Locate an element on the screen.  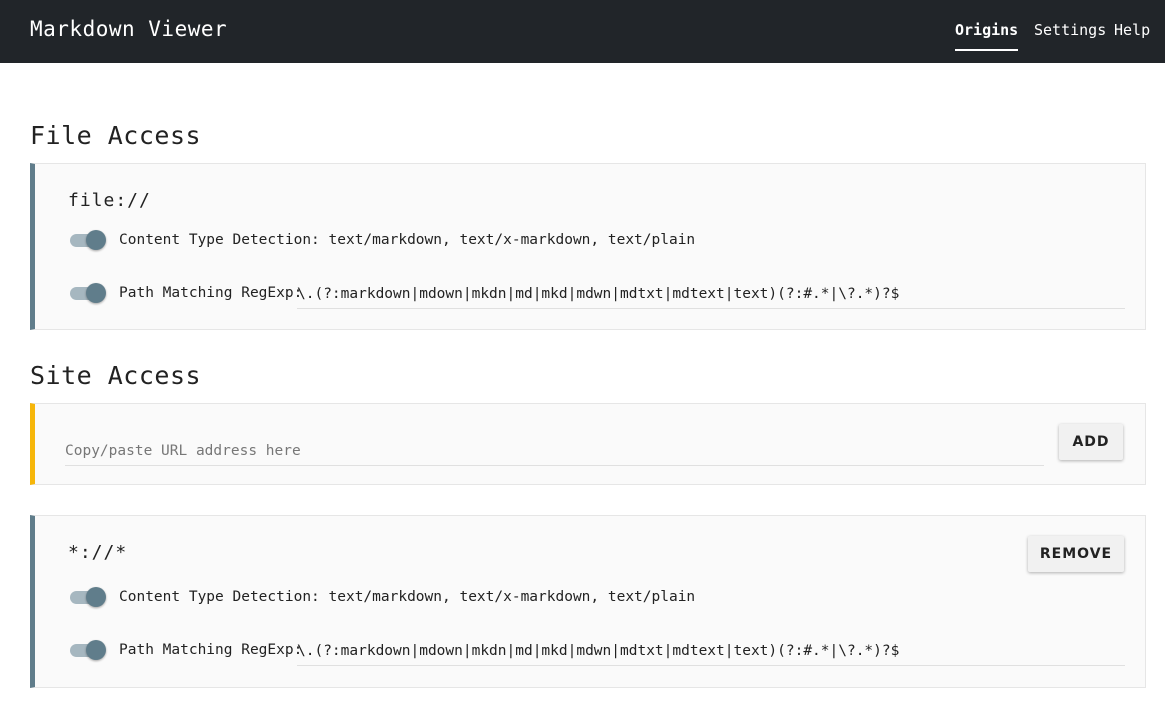
origin-name: file:// is located at coordinates (109, 200).